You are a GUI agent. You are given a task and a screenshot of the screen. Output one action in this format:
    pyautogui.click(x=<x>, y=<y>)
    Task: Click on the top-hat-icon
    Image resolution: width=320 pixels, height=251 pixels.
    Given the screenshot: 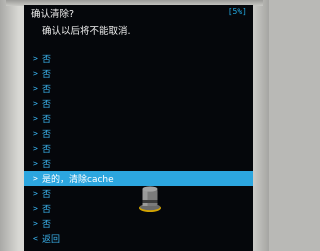 What is the action you would take?
    pyautogui.click(x=150, y=199)
    